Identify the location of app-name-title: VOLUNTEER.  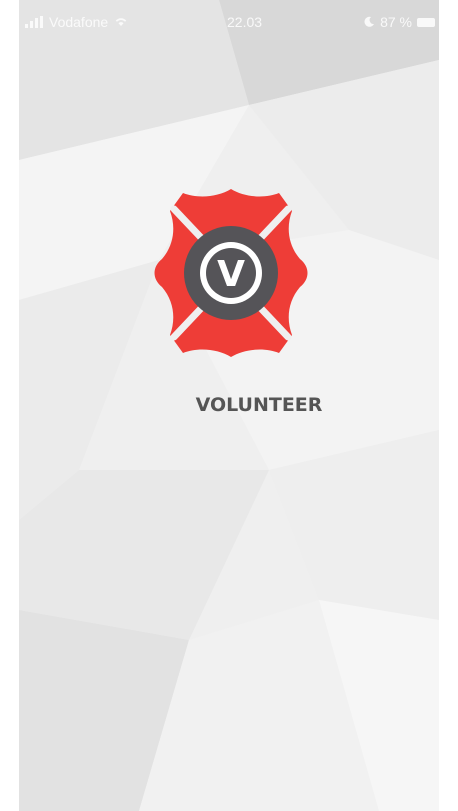
(259, 405).